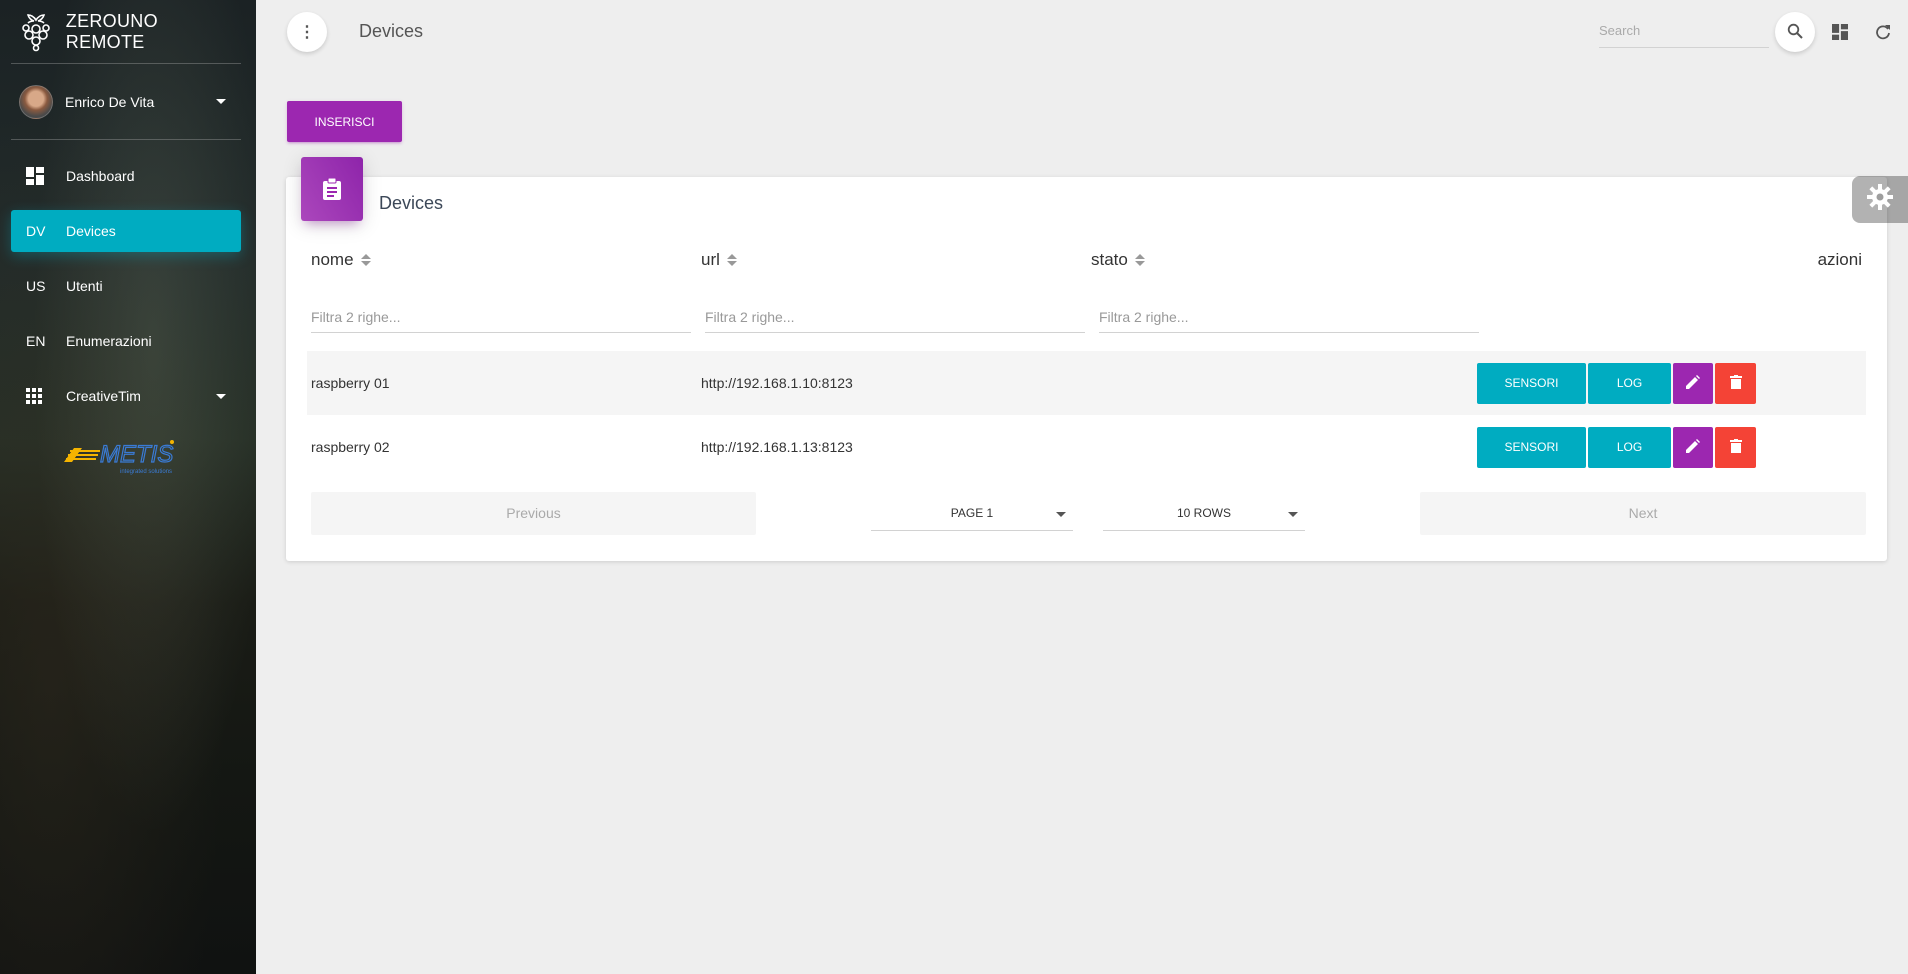 This screenshot has width=1908, height=974. Describe the element at coordinates (91, 231) in the screenshot. I see `sidebar-item-label: Devices` at that location.